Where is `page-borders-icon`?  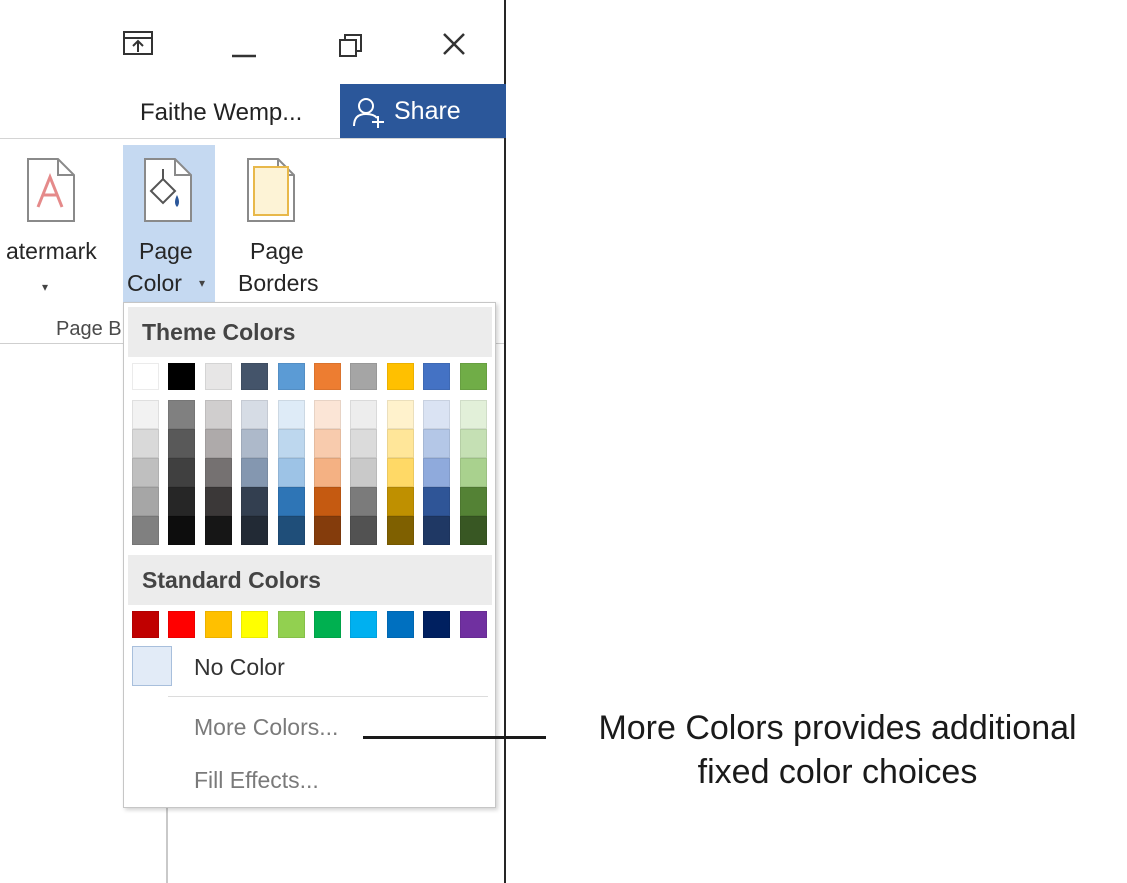 page-borders-icon is located at coordinates (271, 190).